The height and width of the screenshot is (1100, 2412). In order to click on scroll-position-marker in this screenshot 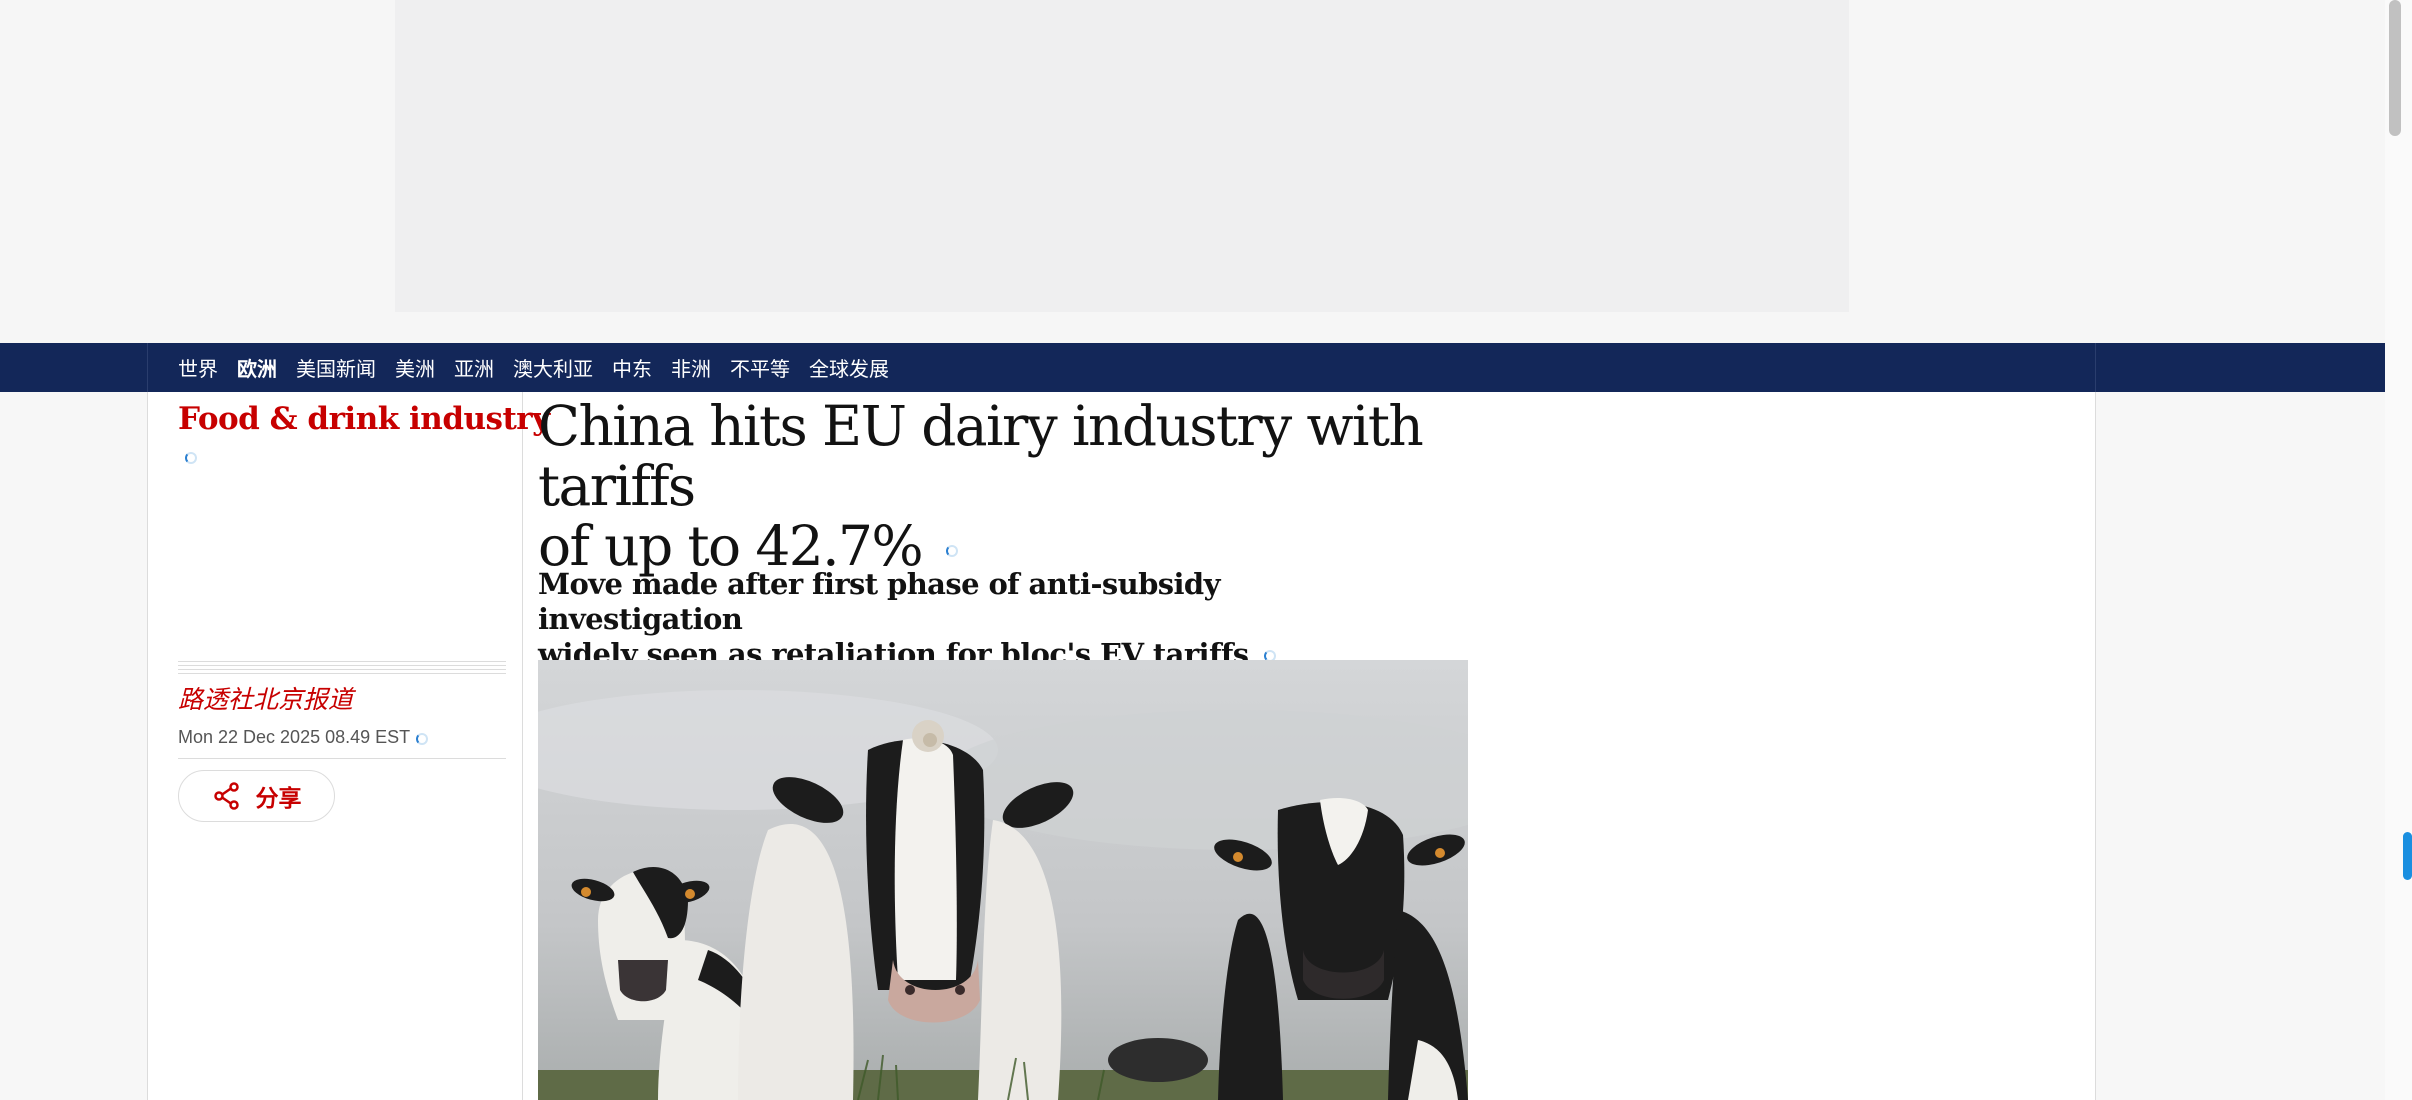, I will do `click(2407, 856)`.